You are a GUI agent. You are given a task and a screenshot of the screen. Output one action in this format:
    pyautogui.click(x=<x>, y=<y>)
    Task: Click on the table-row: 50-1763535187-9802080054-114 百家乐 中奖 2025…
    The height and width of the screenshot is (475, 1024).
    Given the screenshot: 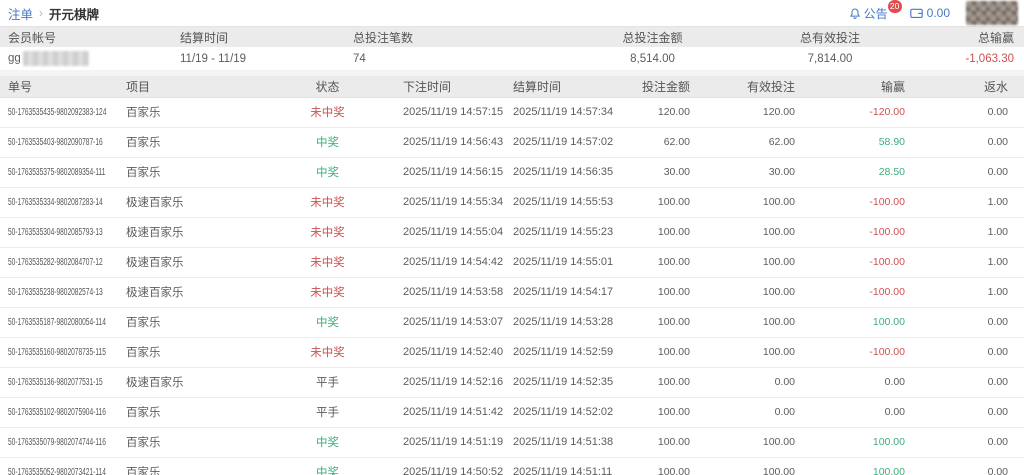 What is the action you would take?
    pyautogui.click(x=512, y=322)
    